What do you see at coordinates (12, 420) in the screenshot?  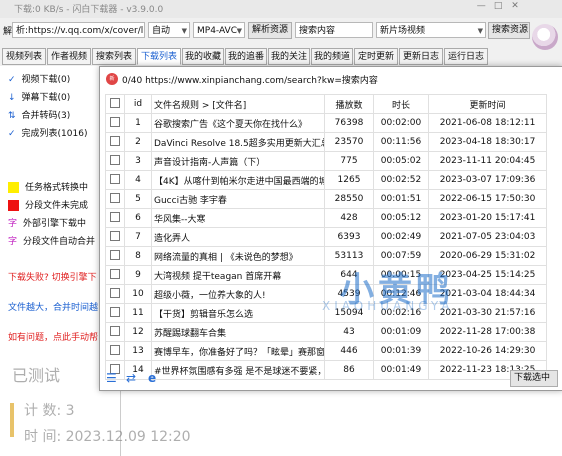 I see `accent-bar` at bounding box center [12, 420].